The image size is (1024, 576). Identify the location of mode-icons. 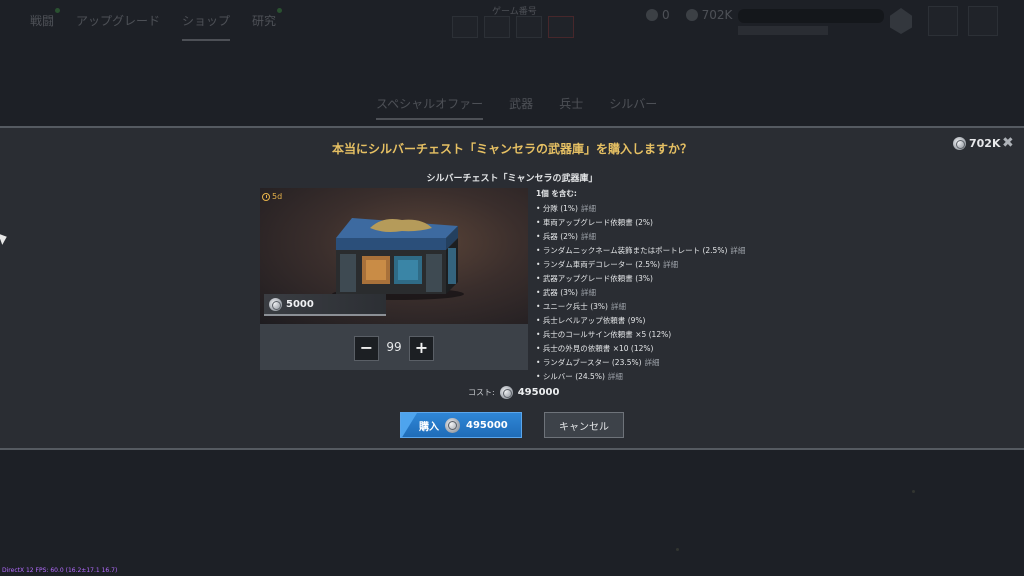
(513, 27).